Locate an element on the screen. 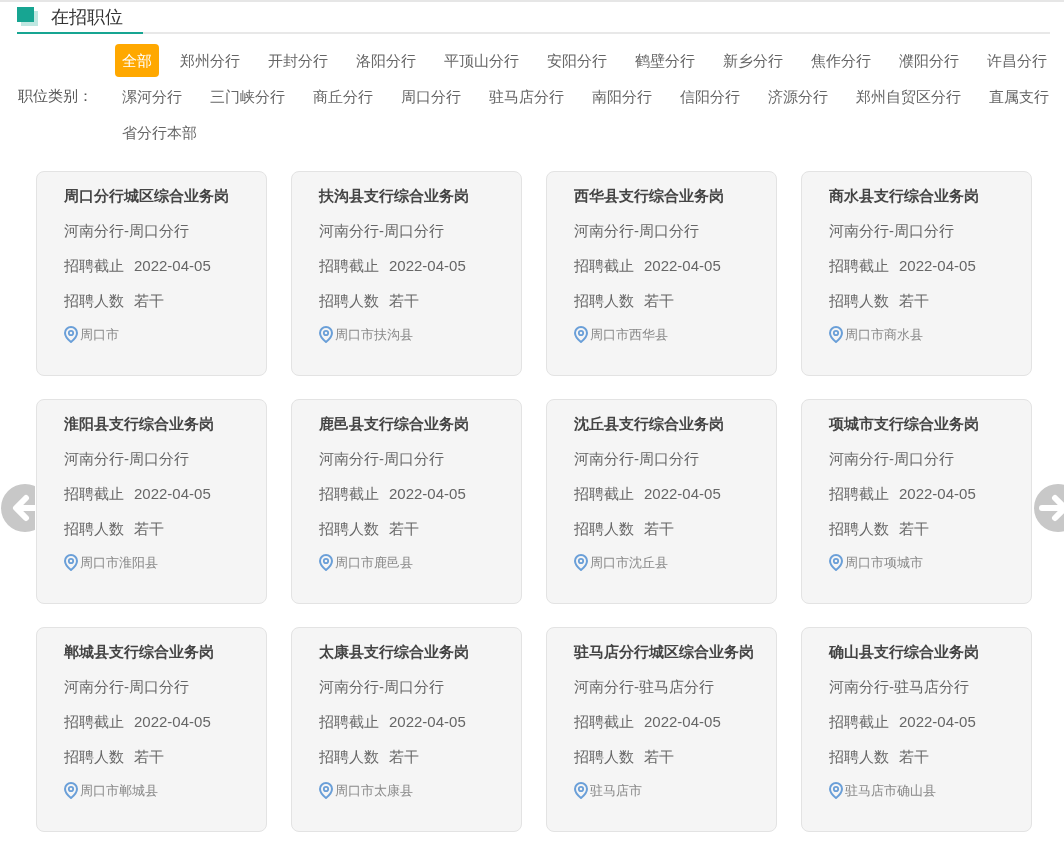 The width and height of the screenshot is (1064, 845). job-card: 太康县支行综合业务岗 河南分行-周口分行 招聘截止 2022-04-05 招聘人数 若干 周口市太康县 is located at coordinates (406, 729).